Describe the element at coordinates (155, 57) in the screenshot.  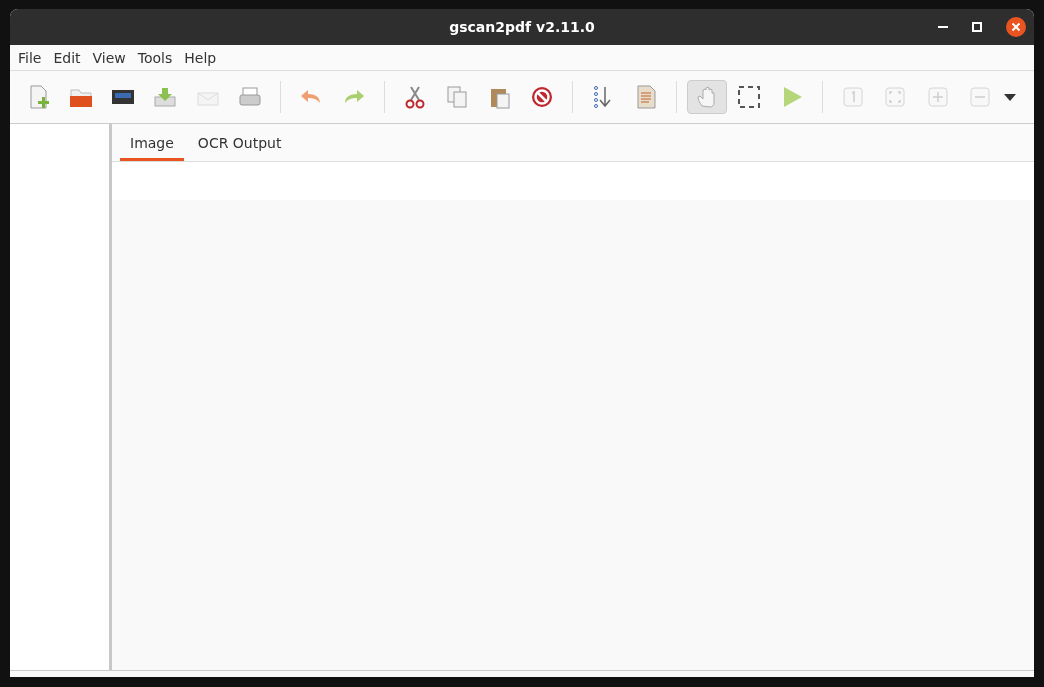
I see `menu-item: Tools` at that location.